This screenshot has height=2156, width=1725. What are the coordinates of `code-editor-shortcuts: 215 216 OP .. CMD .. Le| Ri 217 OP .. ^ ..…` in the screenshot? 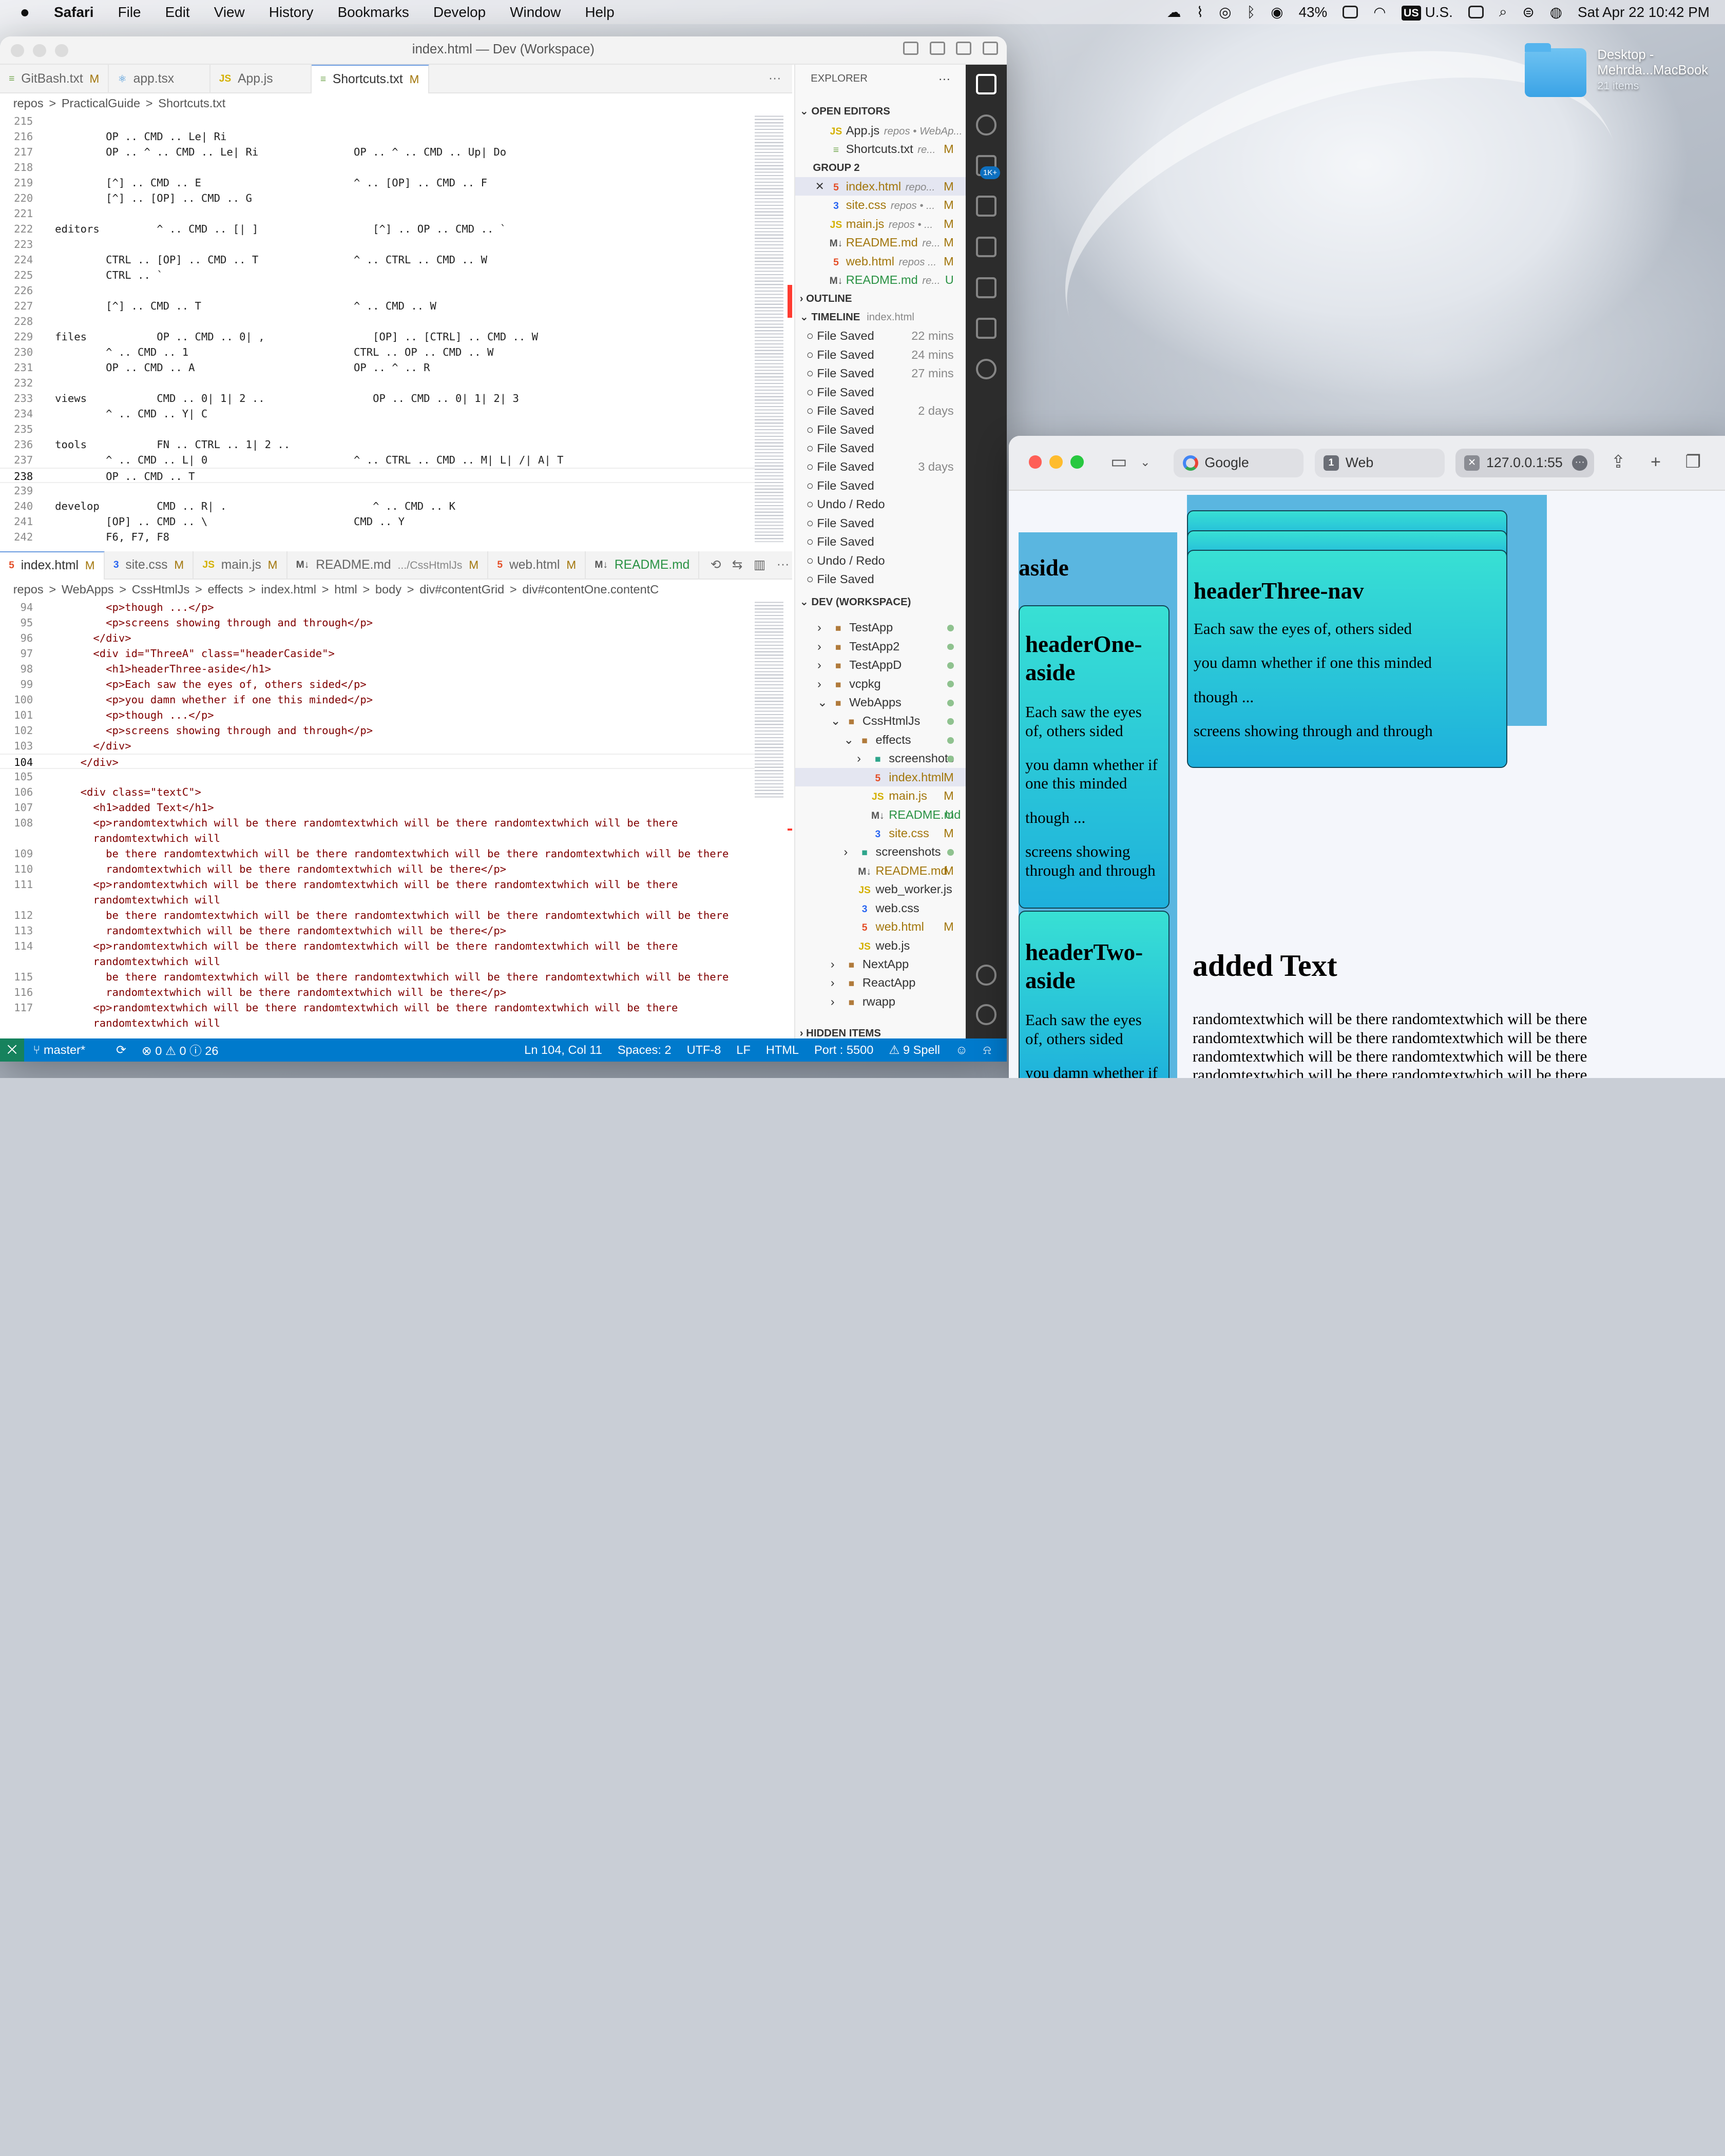 It's located at (385, 327).